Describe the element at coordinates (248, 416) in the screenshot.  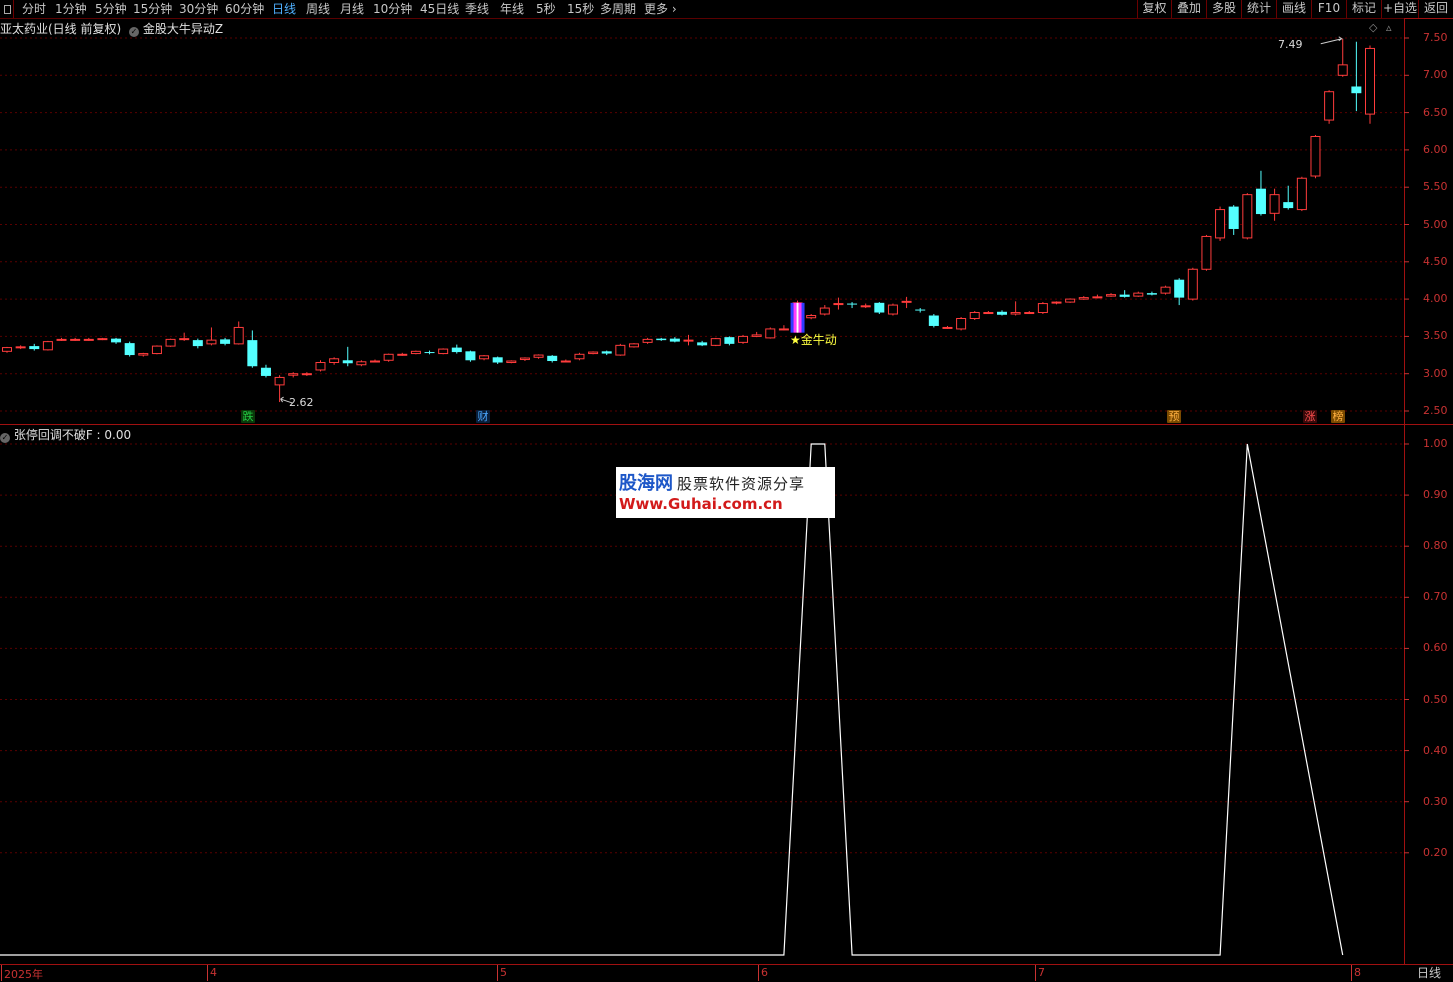
I see `event-tag-0: 跌` at that location.